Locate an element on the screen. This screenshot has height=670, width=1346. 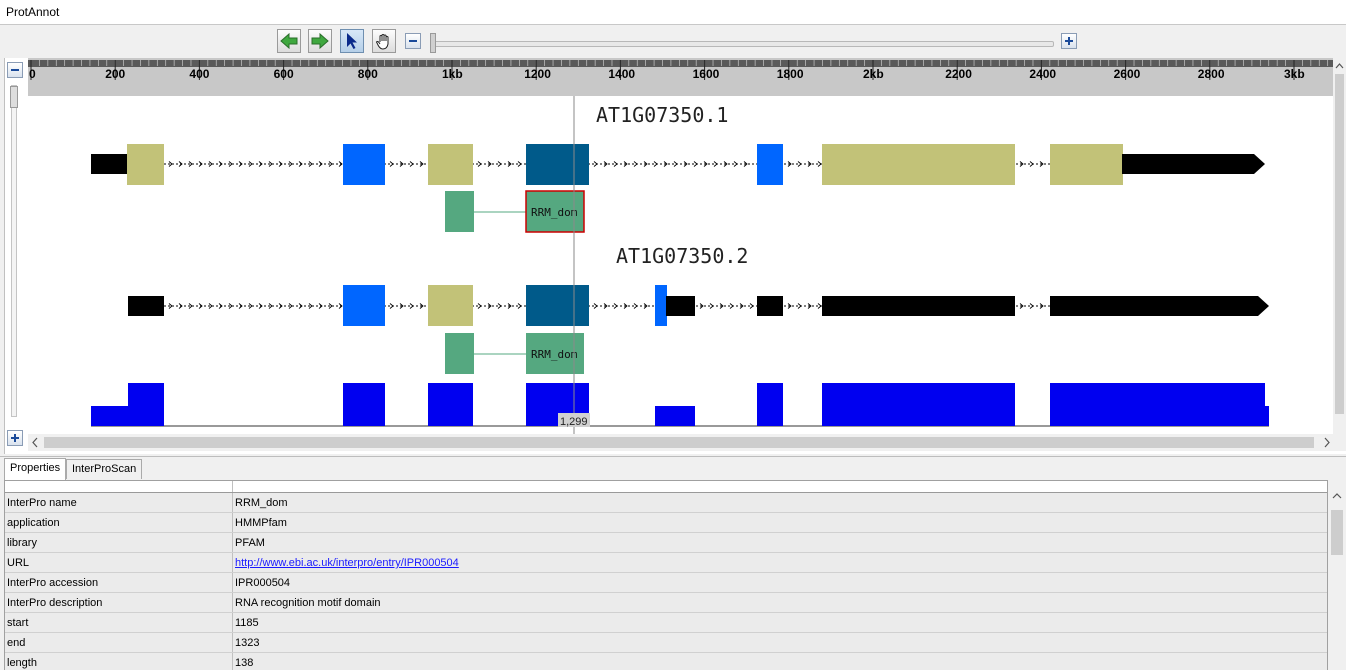
property-row: start 1185 is located at coordinates (666, 623).